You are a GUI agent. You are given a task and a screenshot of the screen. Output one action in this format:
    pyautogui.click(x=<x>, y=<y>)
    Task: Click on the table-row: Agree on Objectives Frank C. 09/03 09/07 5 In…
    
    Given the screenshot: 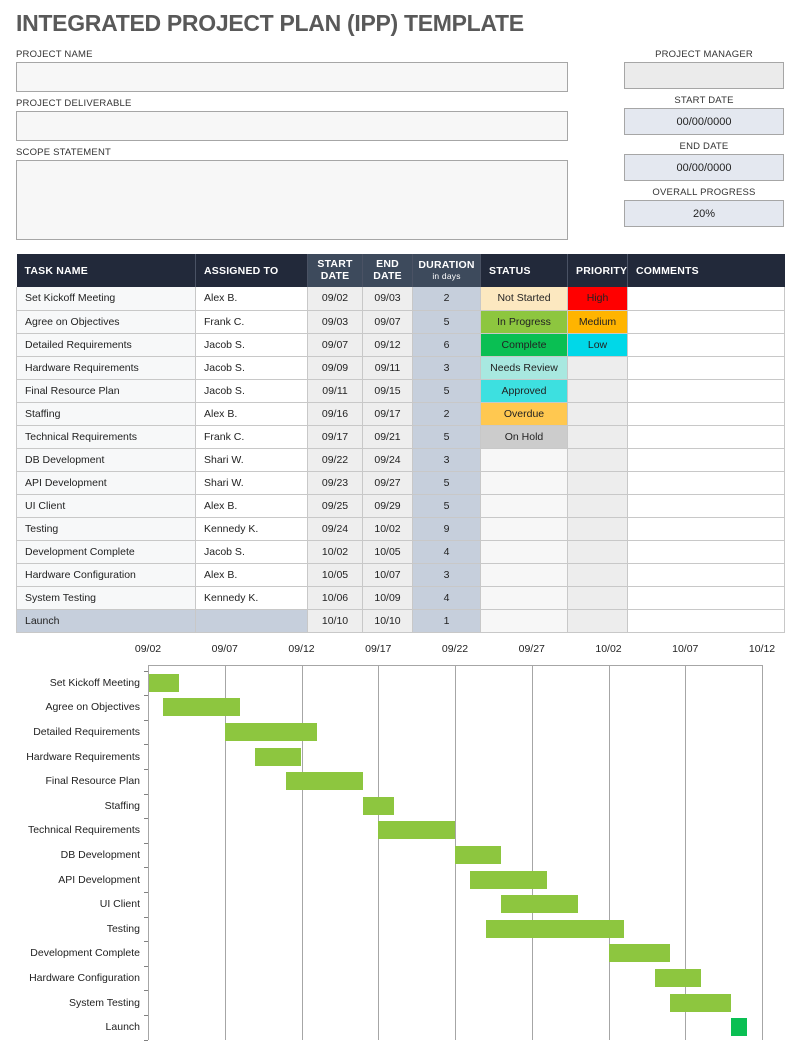 What is the action you would take?
    pyautogui.click(x=400, y=322)
    